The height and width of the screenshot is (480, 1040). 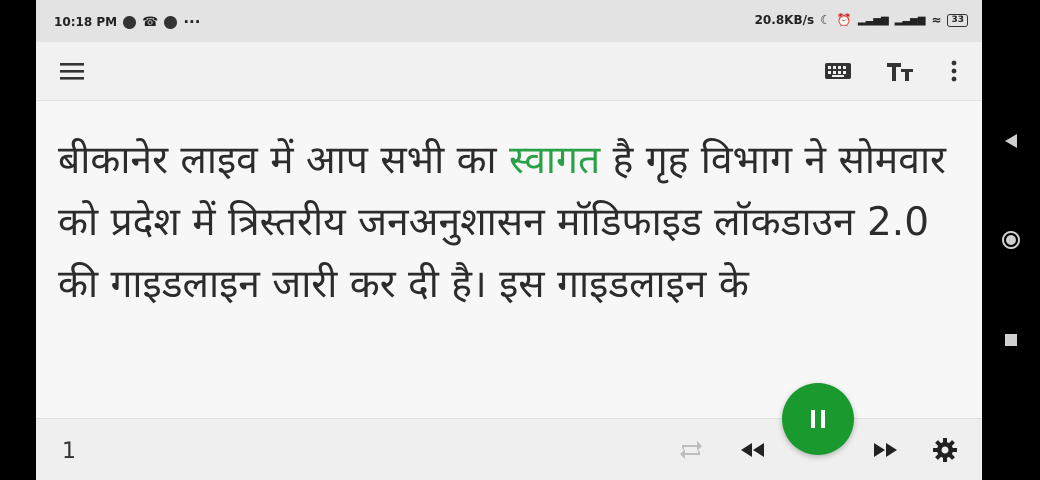 I want to click on whatsapp-icon, so click(x=171, y=22).